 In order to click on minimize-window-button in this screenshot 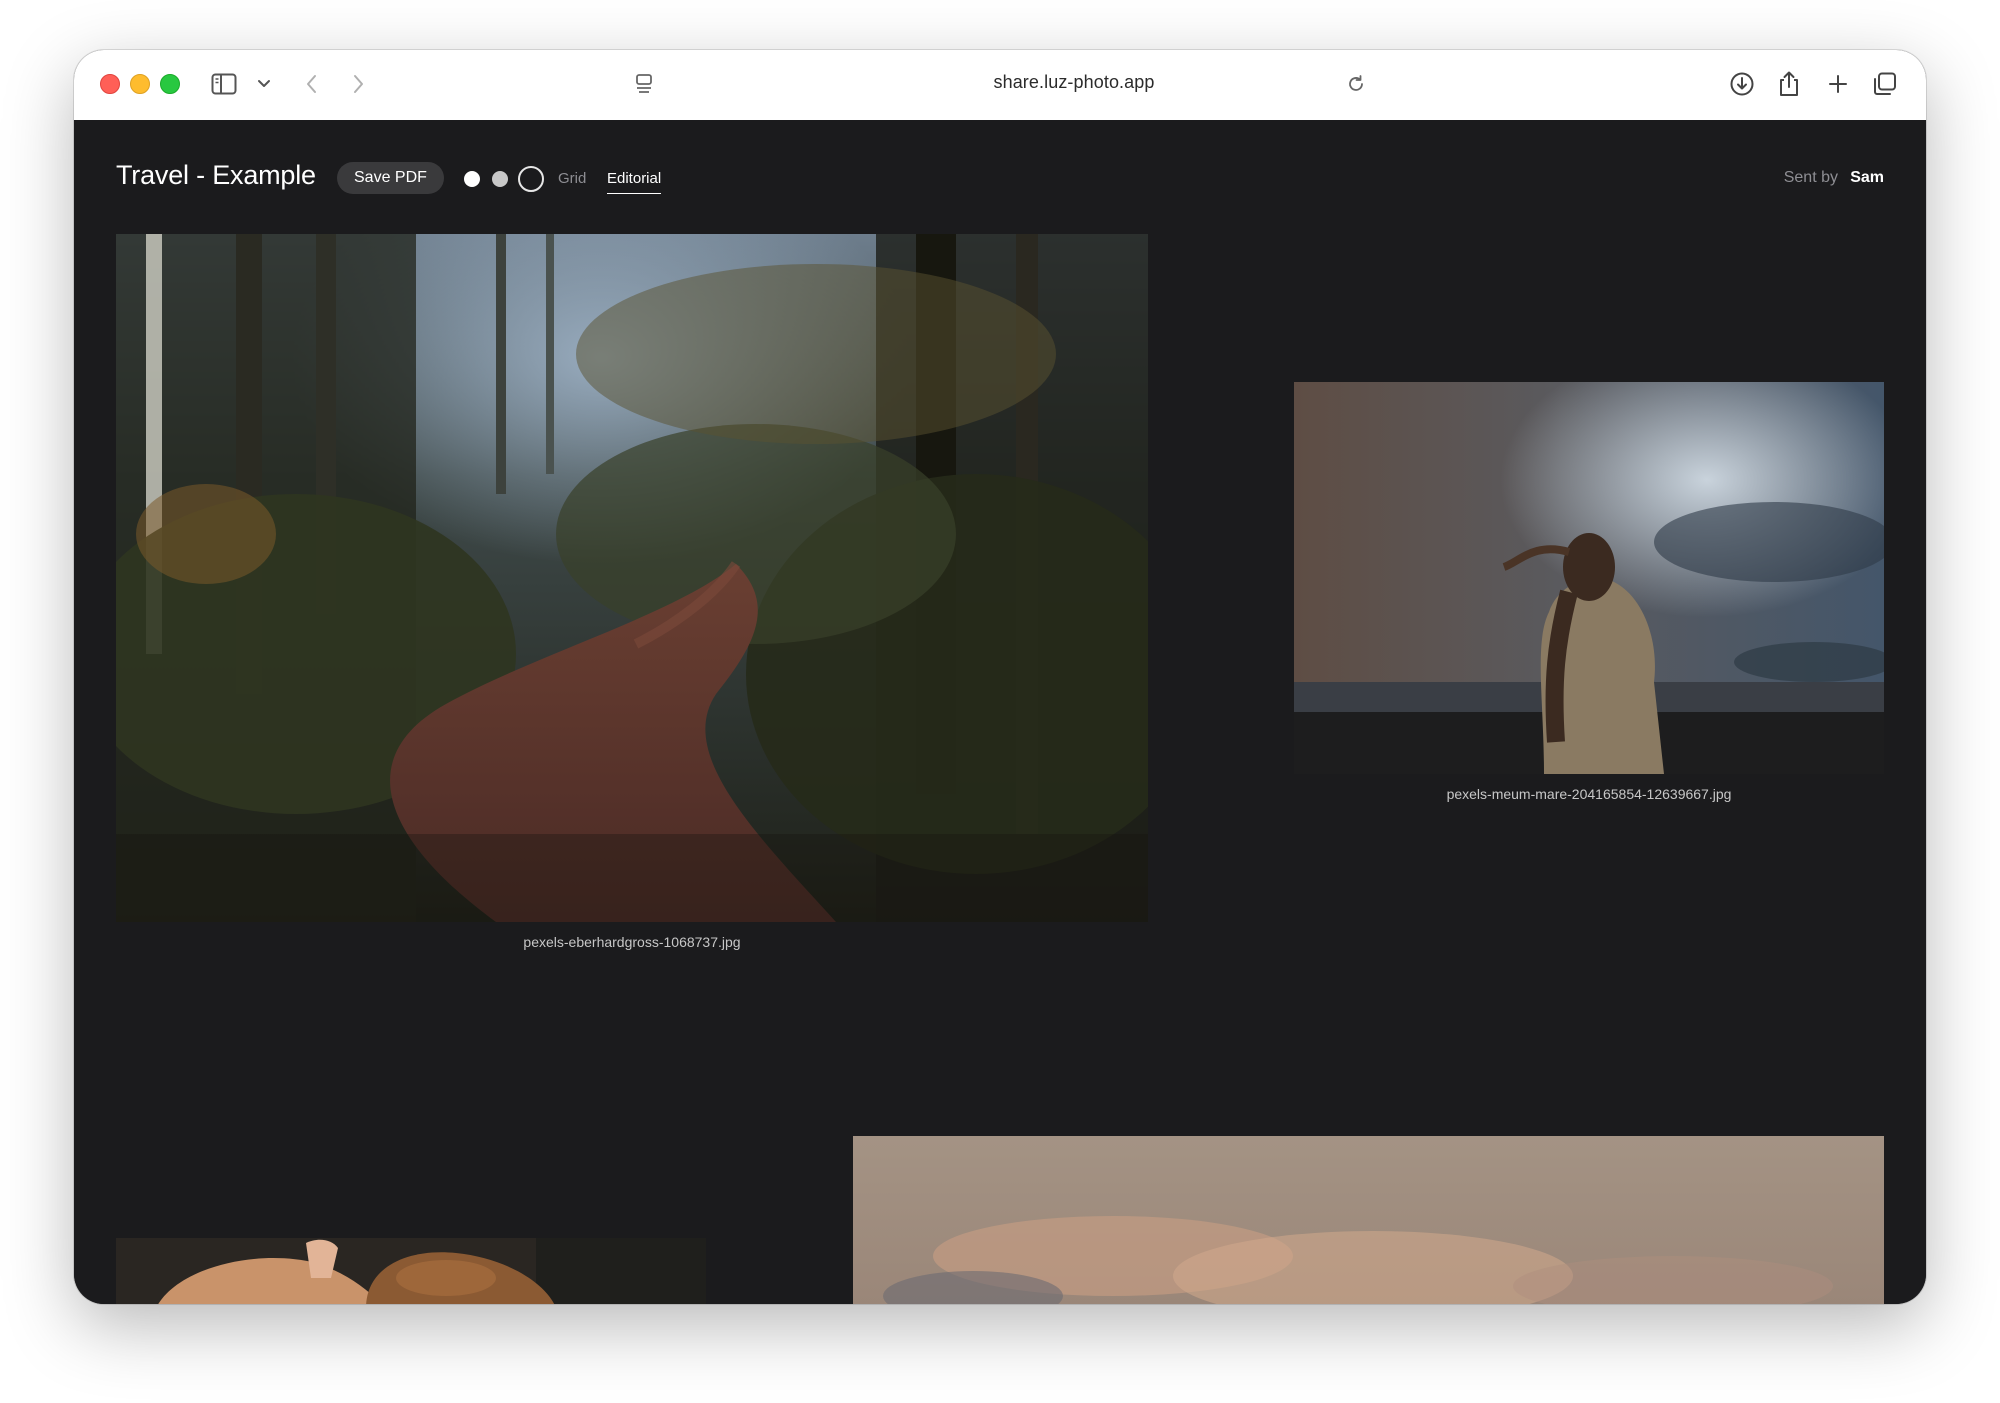, I will do `click(140, 84)`.